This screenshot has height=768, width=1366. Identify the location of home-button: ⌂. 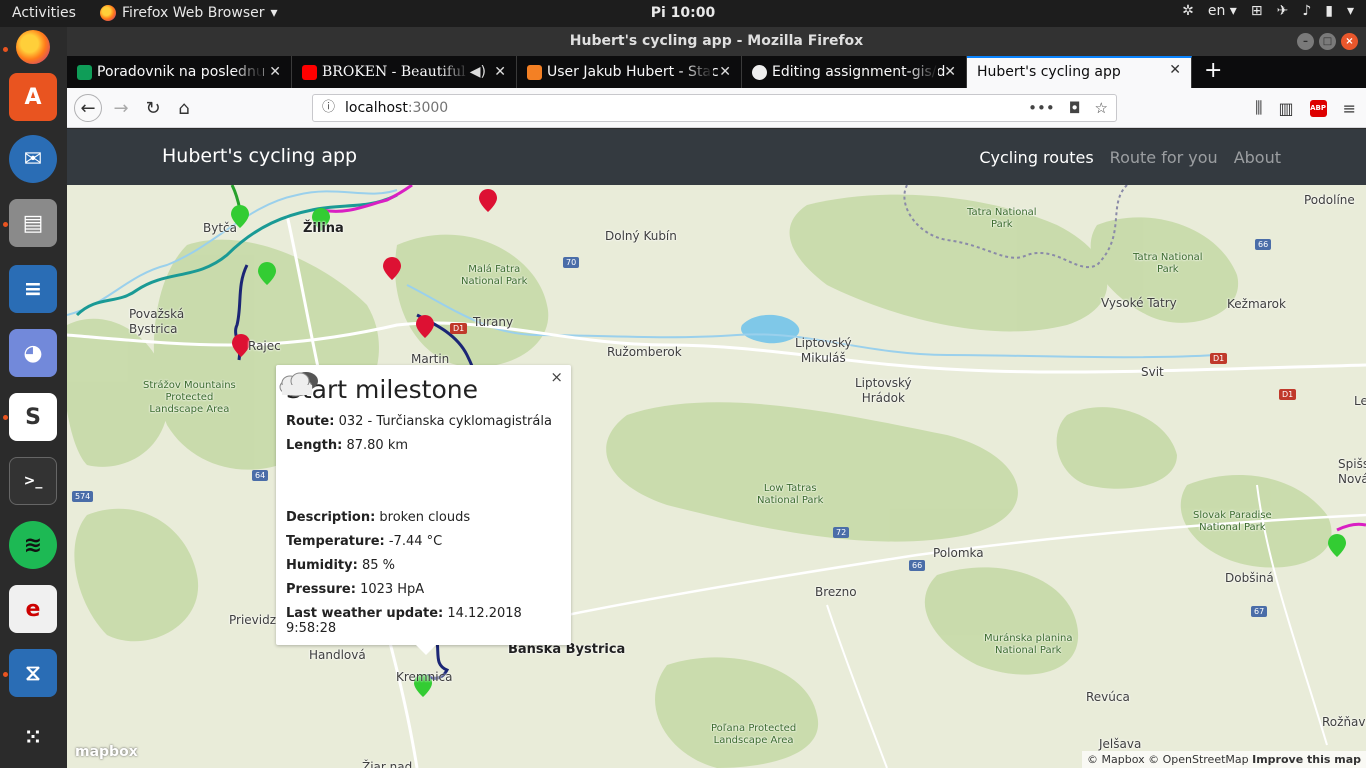
(184, 108).